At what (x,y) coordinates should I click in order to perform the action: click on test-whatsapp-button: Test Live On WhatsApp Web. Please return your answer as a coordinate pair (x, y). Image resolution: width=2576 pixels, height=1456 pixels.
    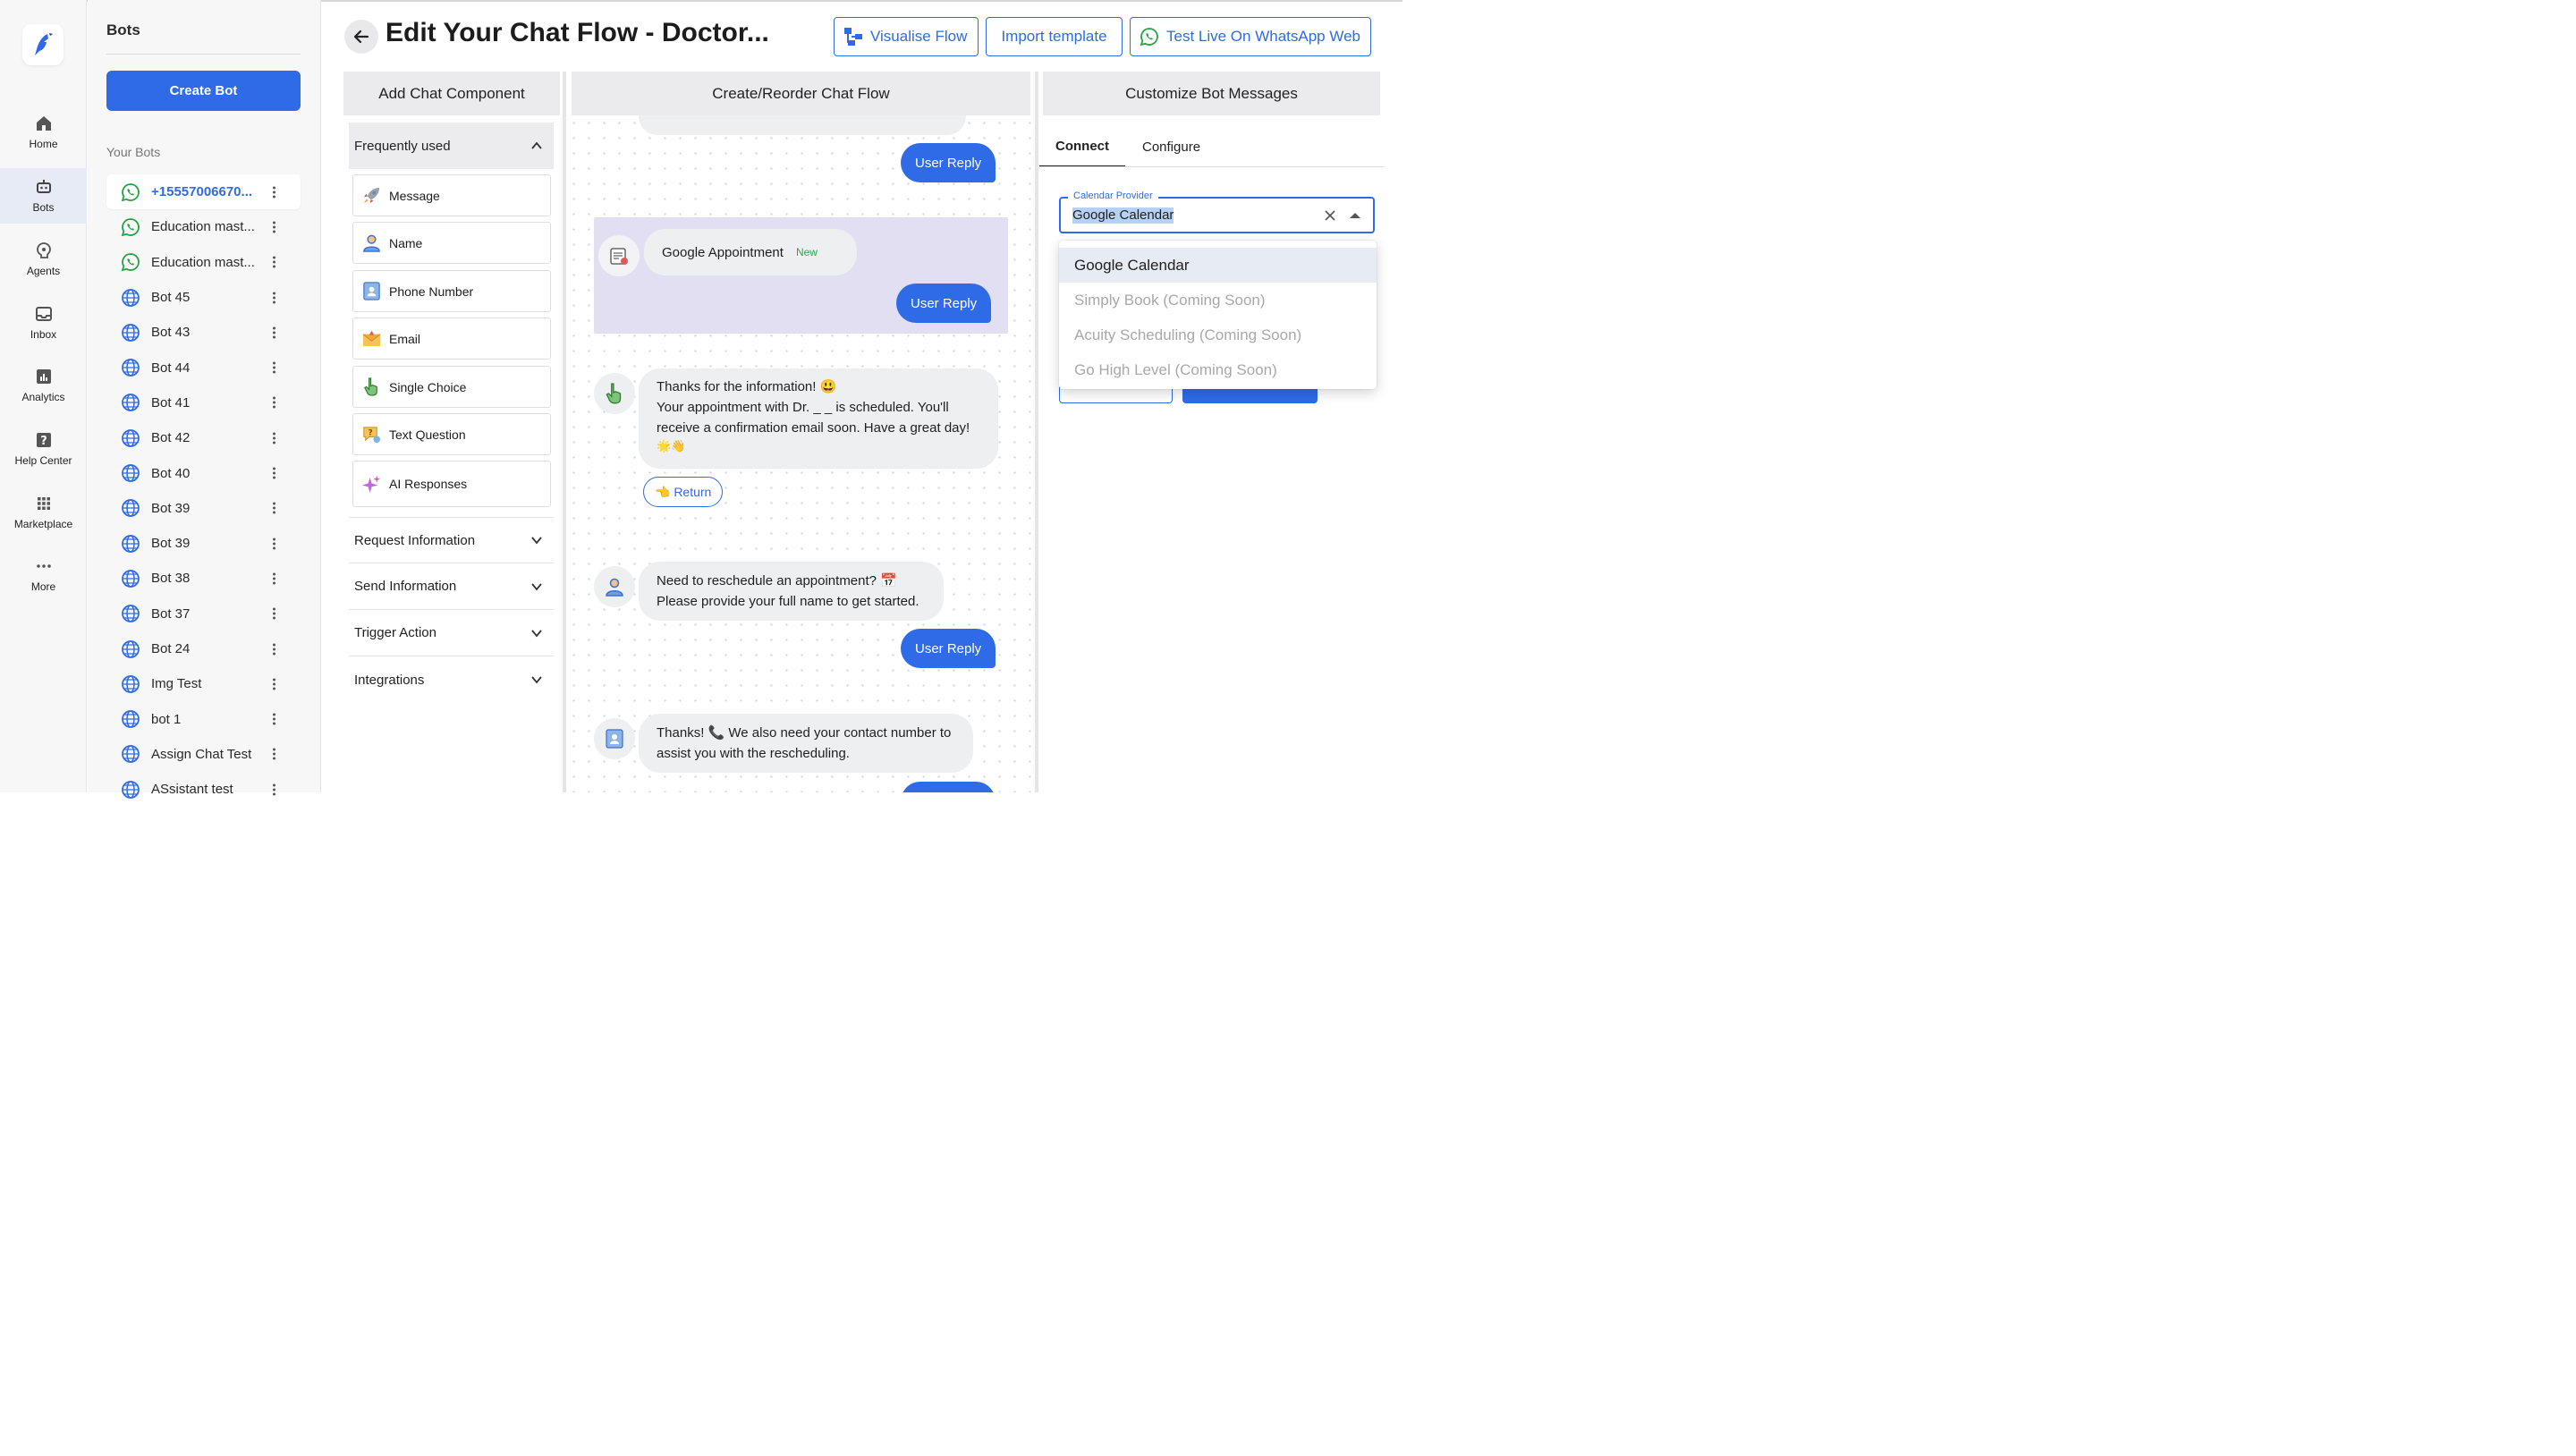
    Looking at the image, I should click on (1250, 36).